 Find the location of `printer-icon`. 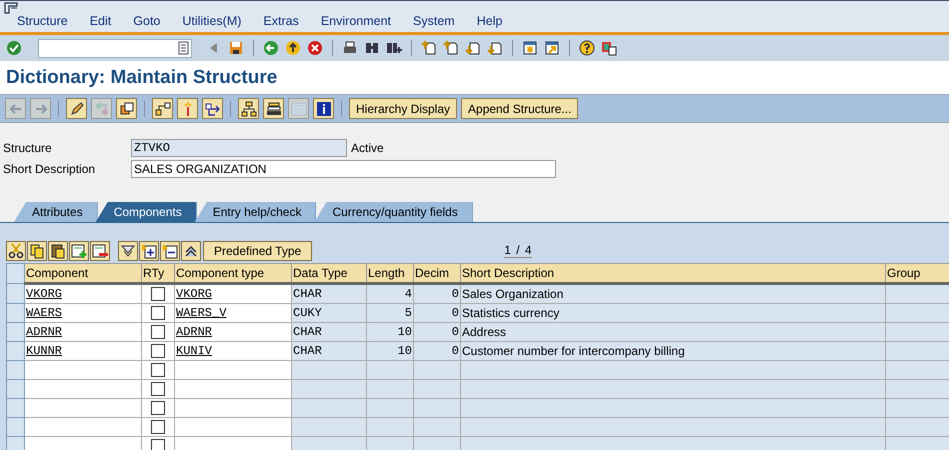

printer-icon is located at coordinates (350, 48).